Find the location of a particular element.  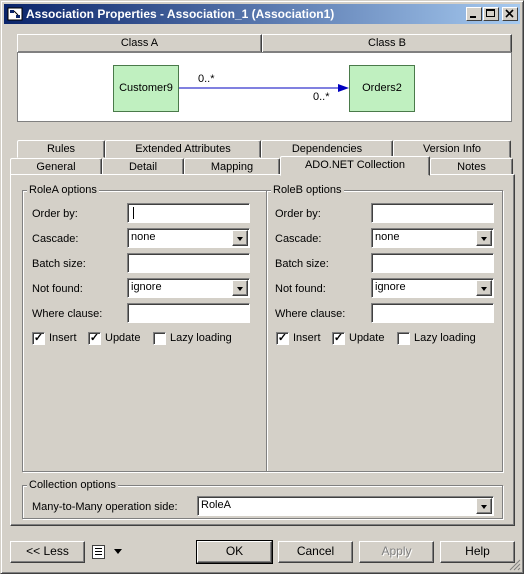

roleb-insert-checkbox: ✓ is located at coordinates (282, 338).